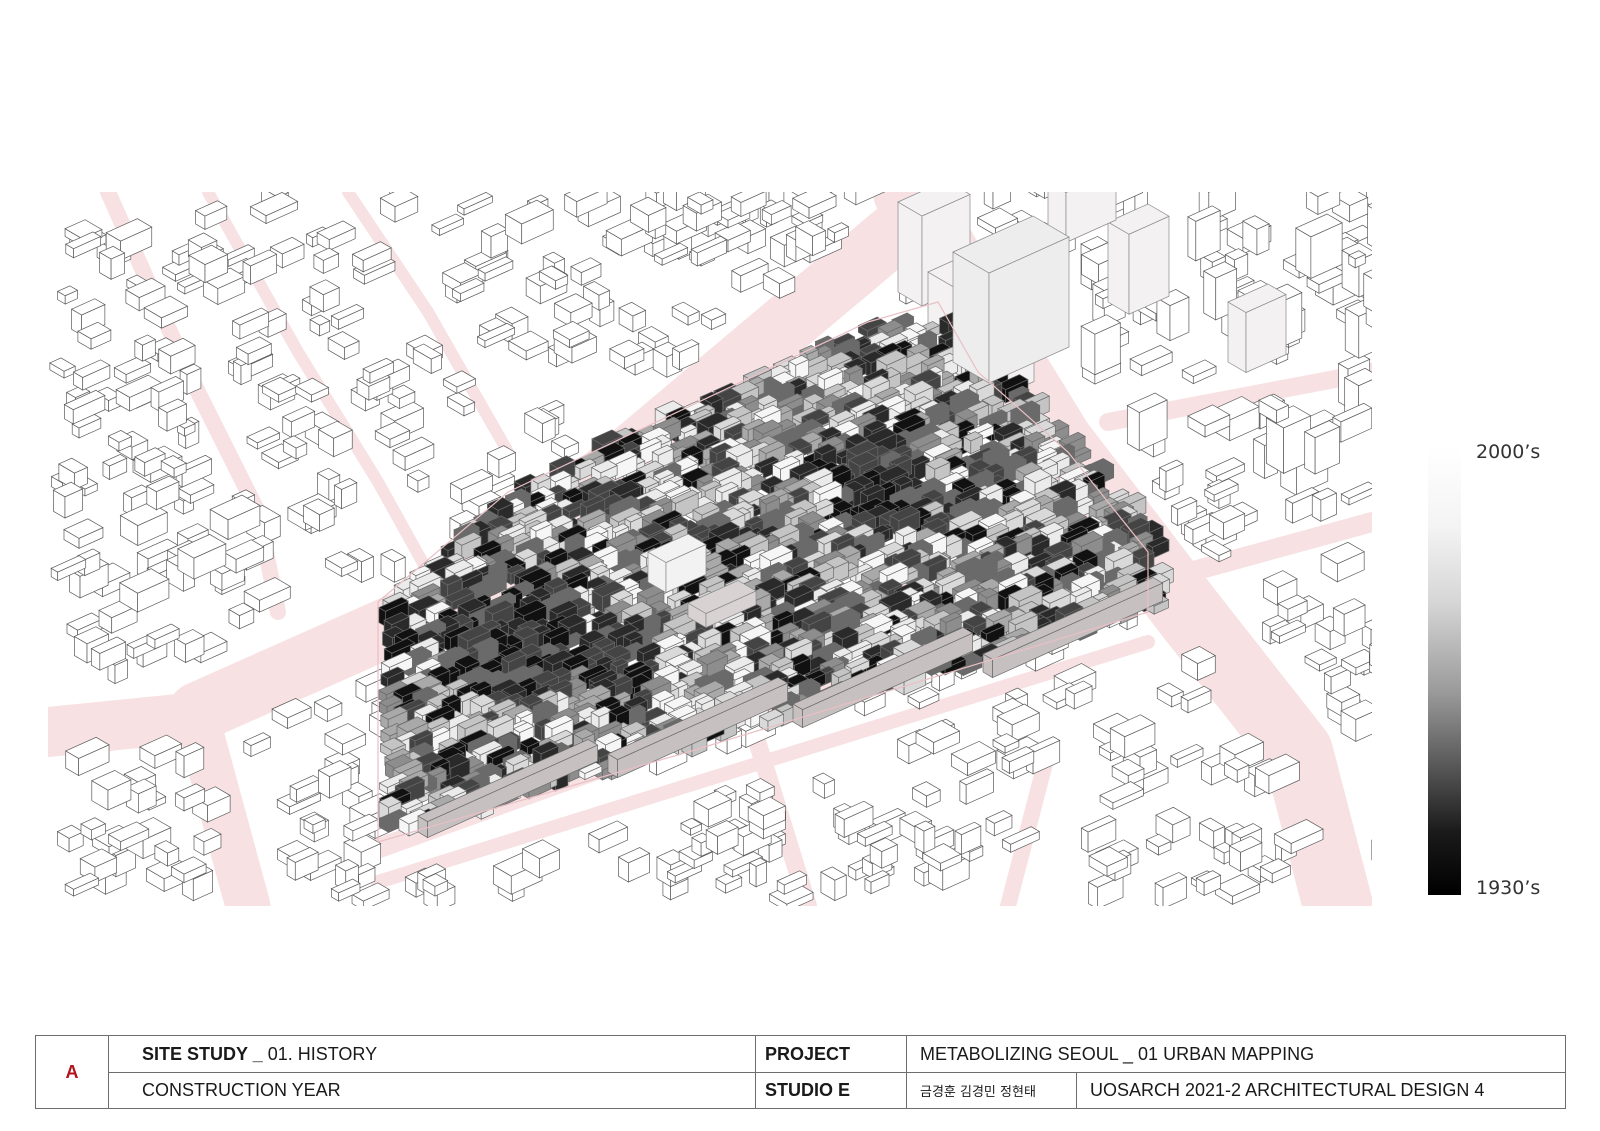 This screenshot has height=1131, width=1600. What do you see at coordinates (241, 1090) in the screenshot?
I see `section-subtitle: CONSTRUCTION YEAR` at bounding box center [241, 1090].